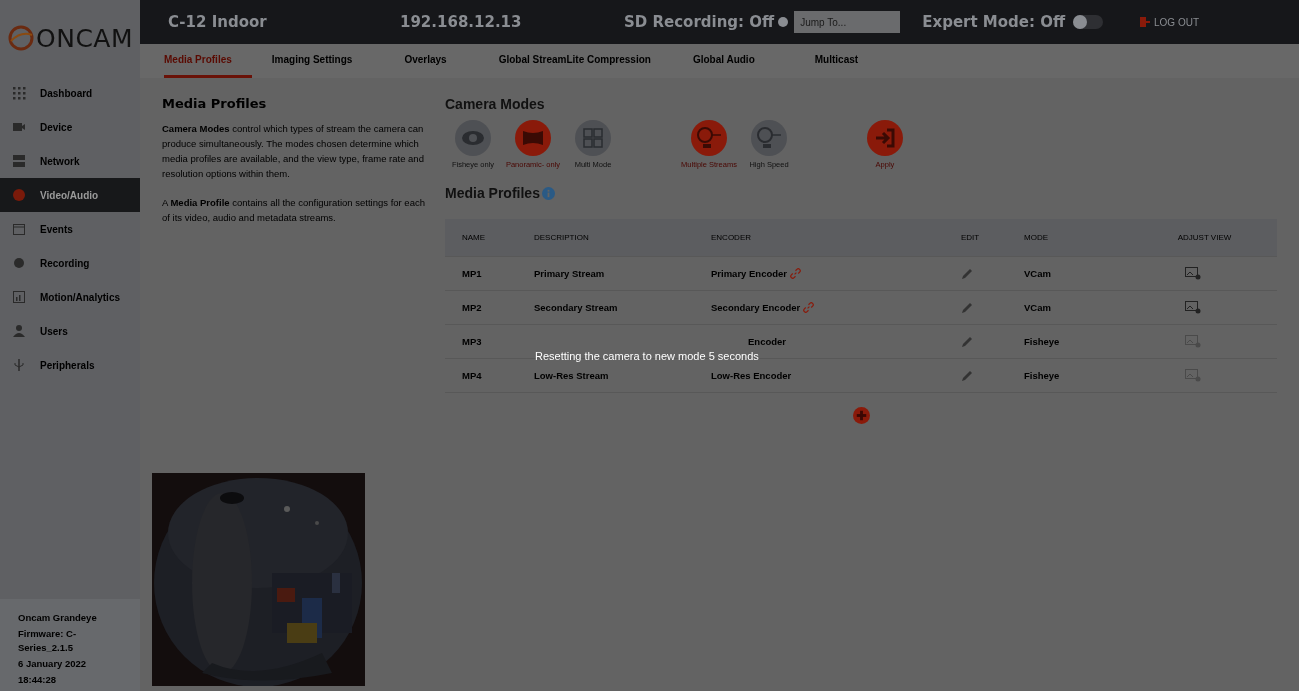  Describe the element at coordinates (472, 341) in the screenshot. I see `table-cell-text: MP3` at that location.